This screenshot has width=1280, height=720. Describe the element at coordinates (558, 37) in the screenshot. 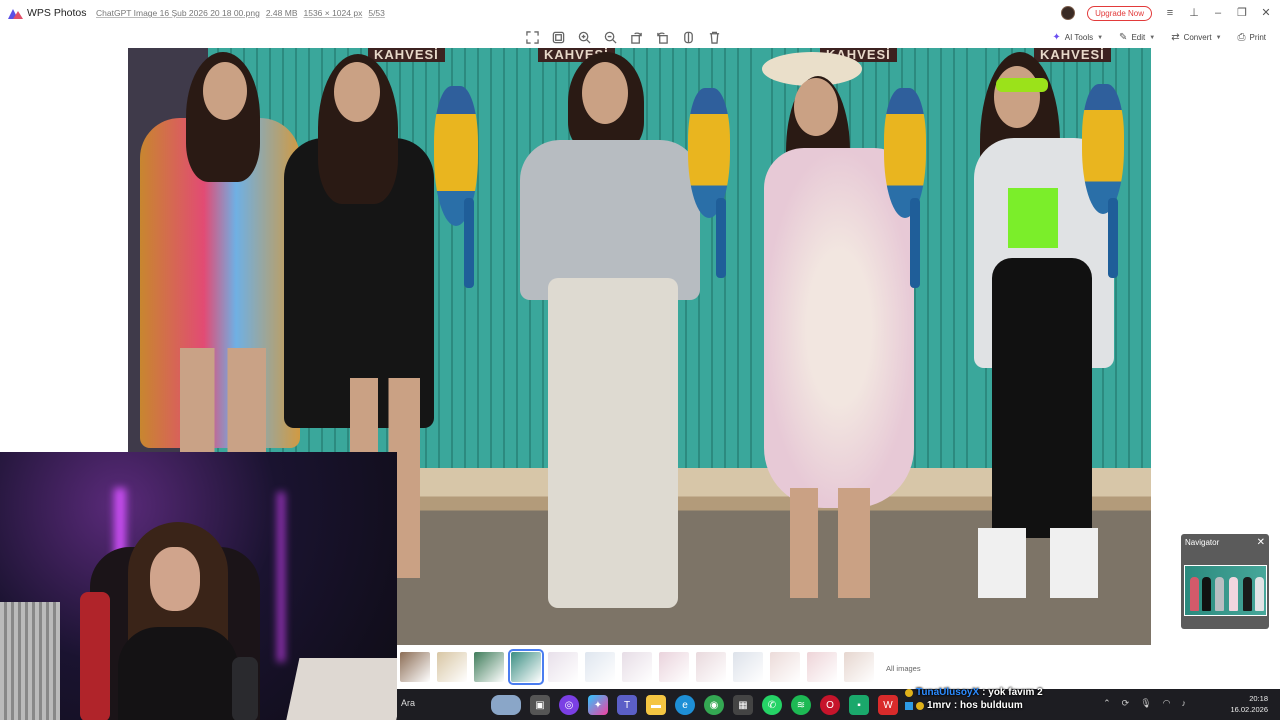

I see `fit-icon` at that location.